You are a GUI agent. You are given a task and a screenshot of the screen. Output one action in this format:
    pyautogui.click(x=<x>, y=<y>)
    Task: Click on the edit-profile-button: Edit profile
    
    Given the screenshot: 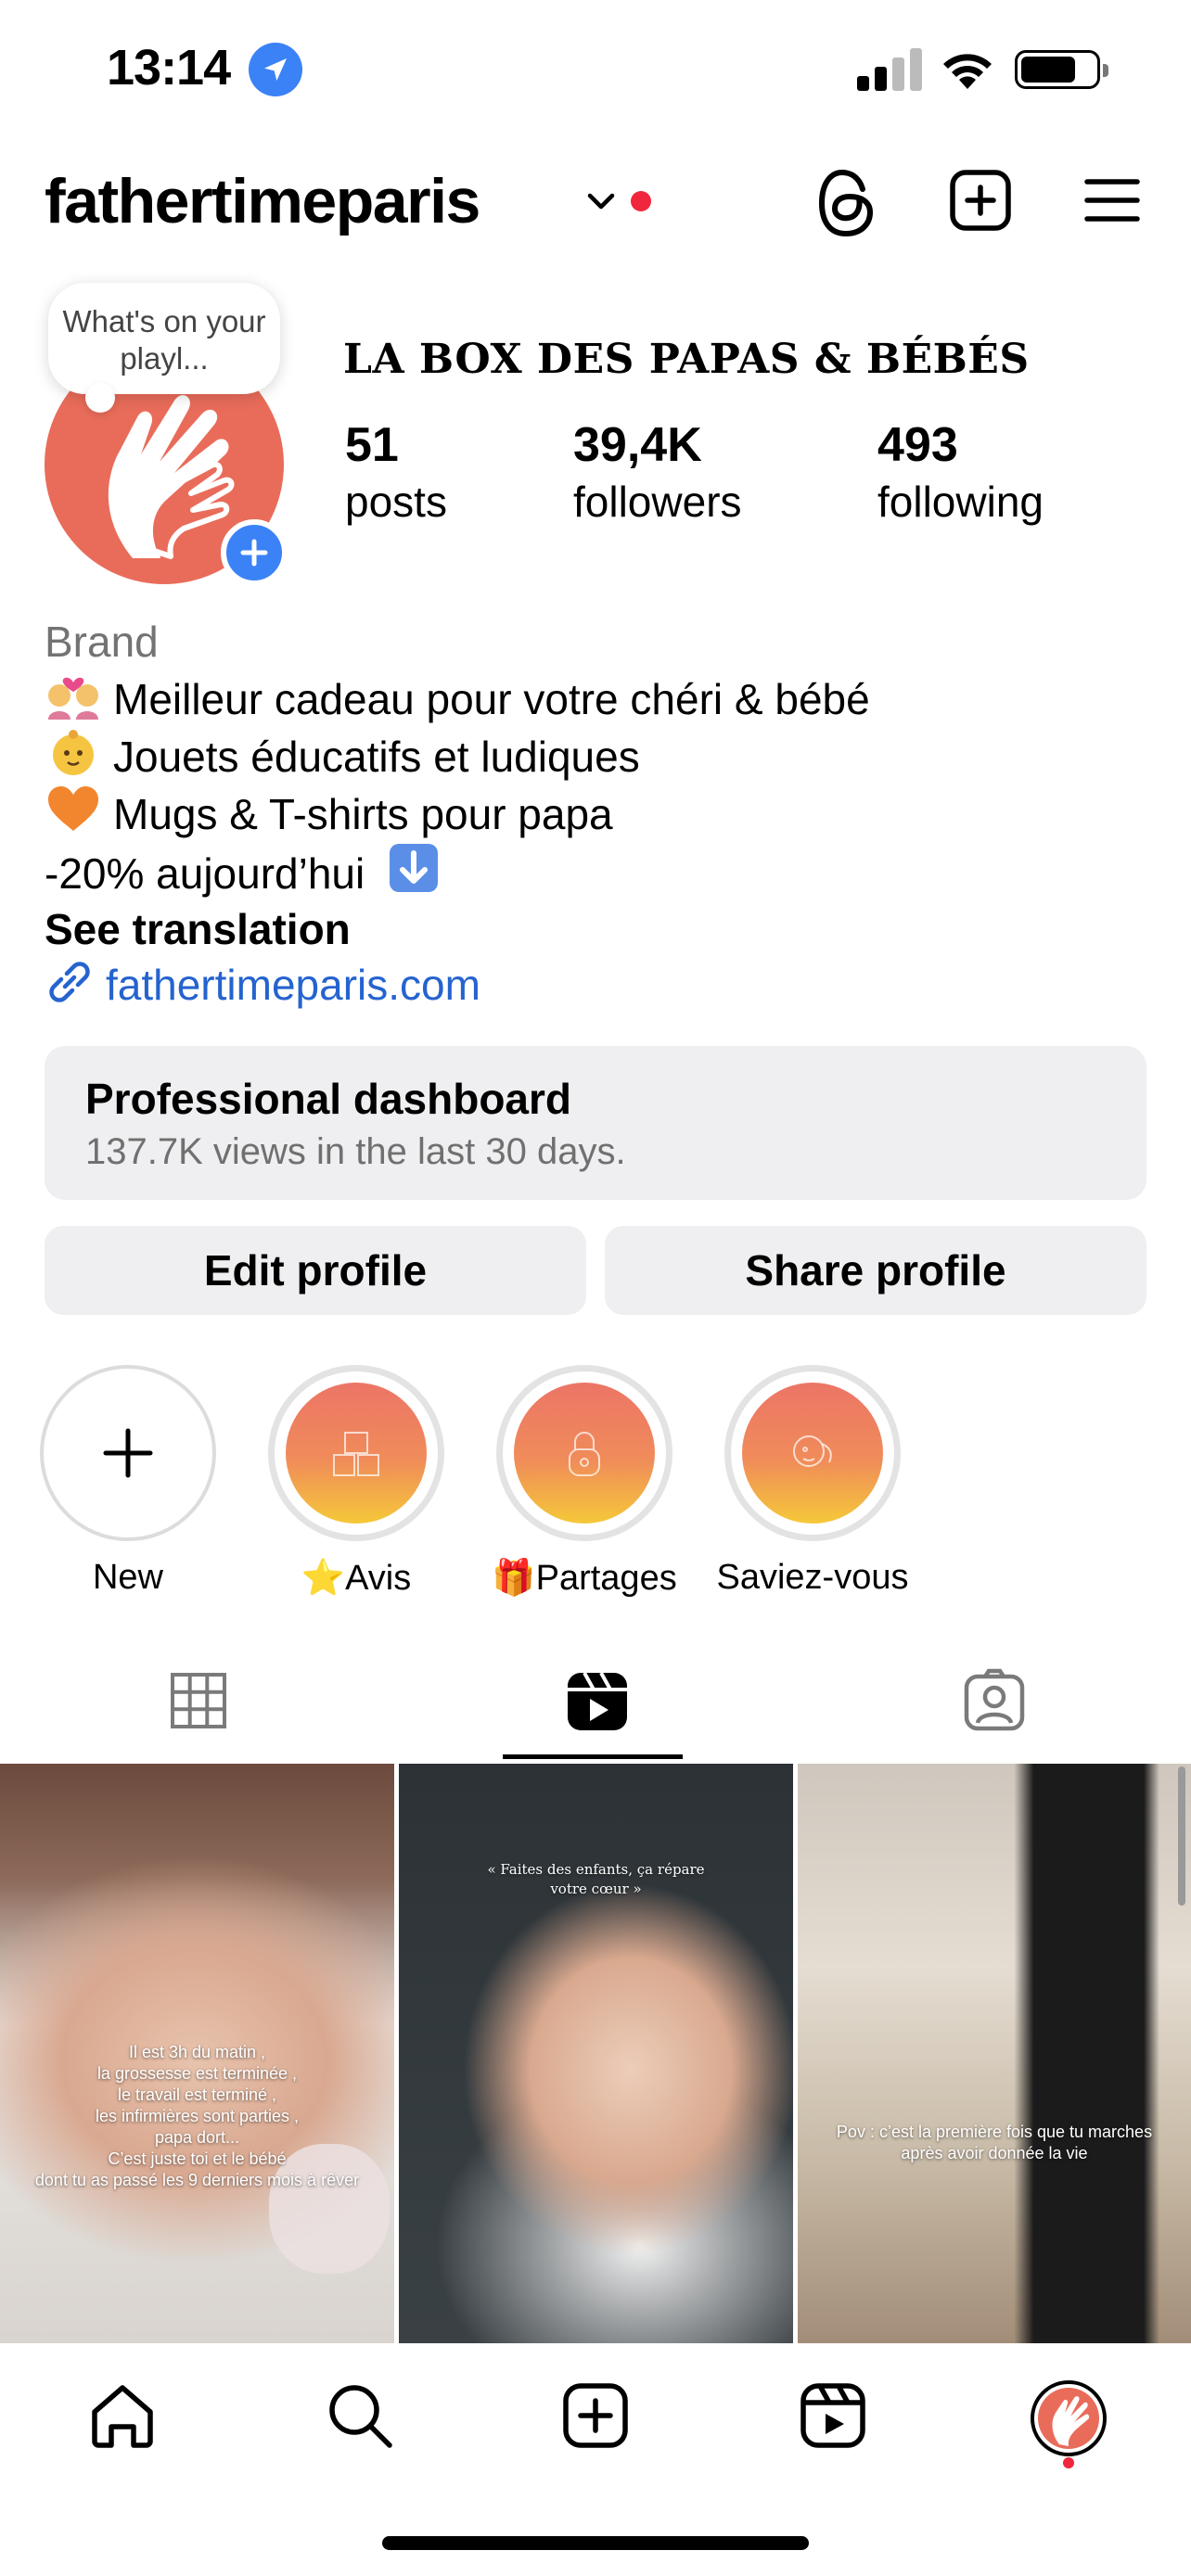 What is the action you would take?
    pyautogui.click(x=315, y=1270)
    